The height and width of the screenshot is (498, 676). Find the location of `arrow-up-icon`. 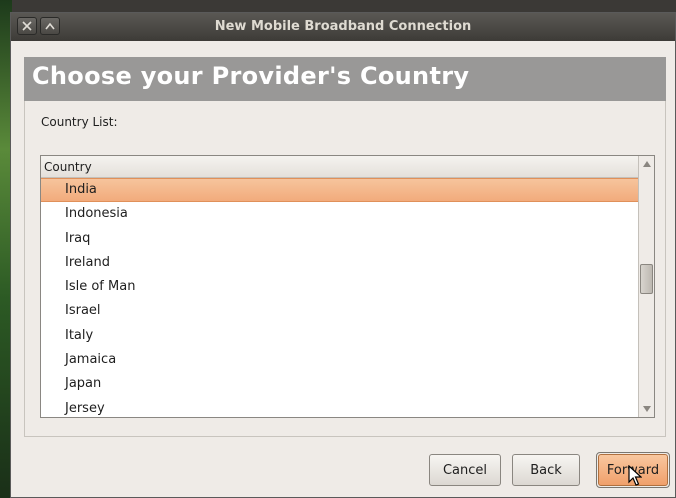

arrow-up-icon is located at coordinates (646, 164).